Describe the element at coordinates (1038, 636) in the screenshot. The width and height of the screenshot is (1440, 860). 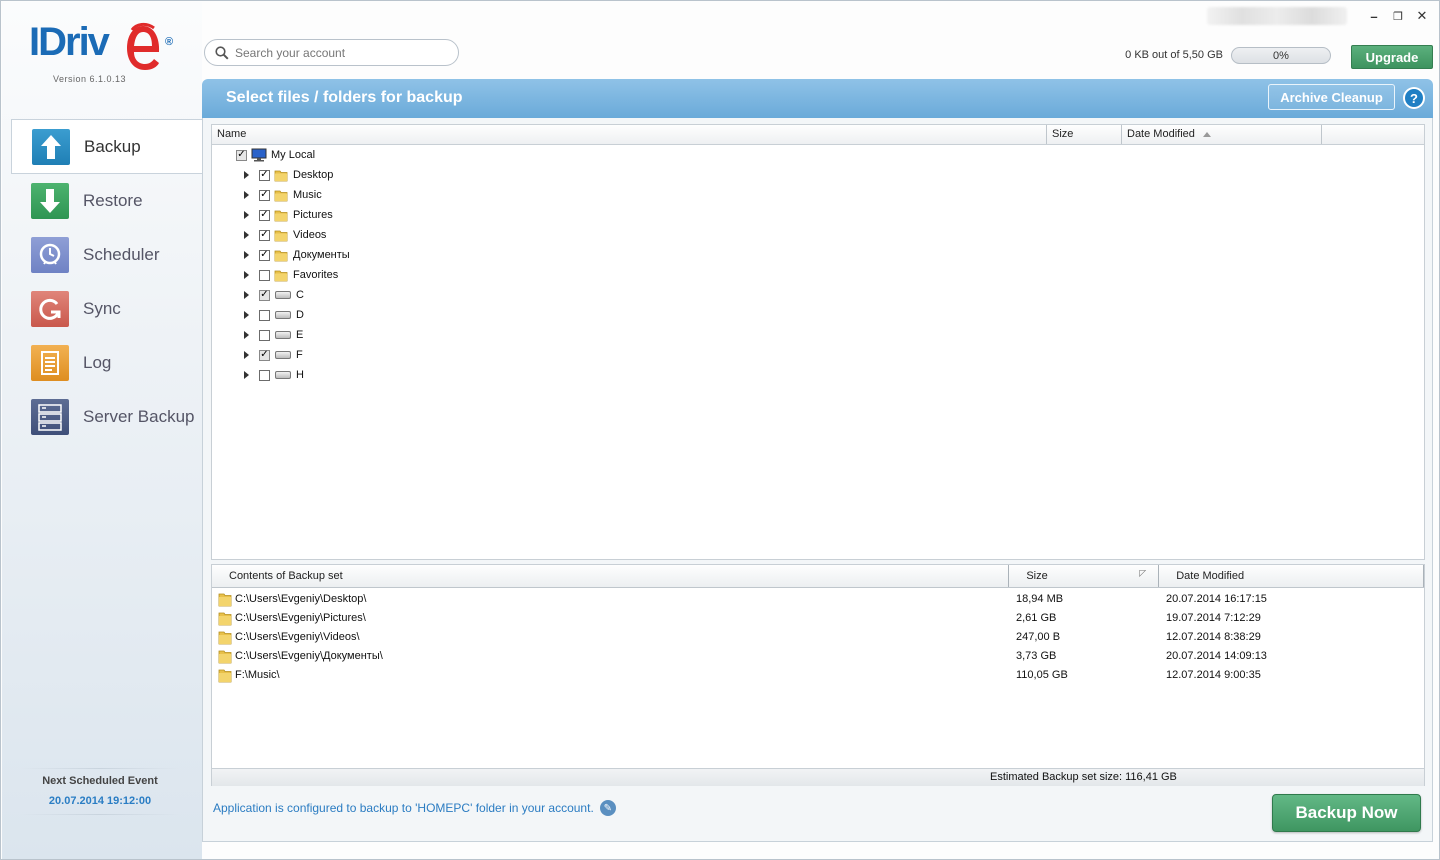
I see `backup-set-size: 247,00 B` at that location.